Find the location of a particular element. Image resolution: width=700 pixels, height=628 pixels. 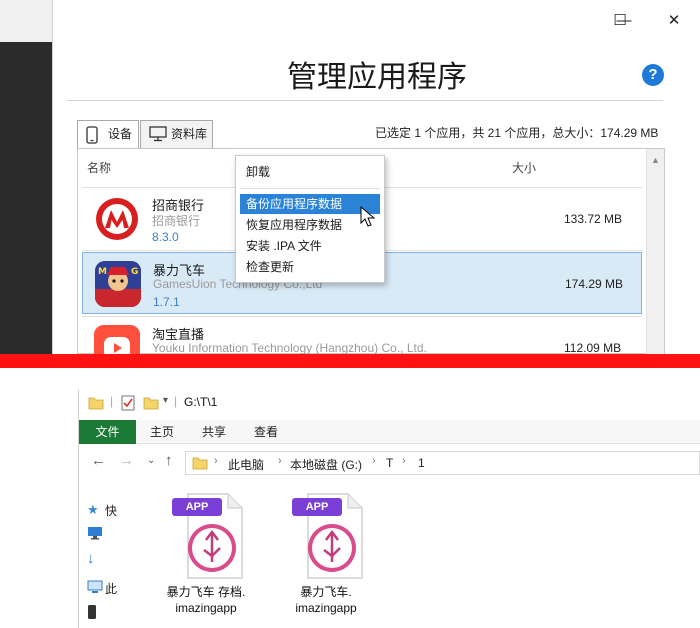

svg-text: M is located at coordinates (102, 272).